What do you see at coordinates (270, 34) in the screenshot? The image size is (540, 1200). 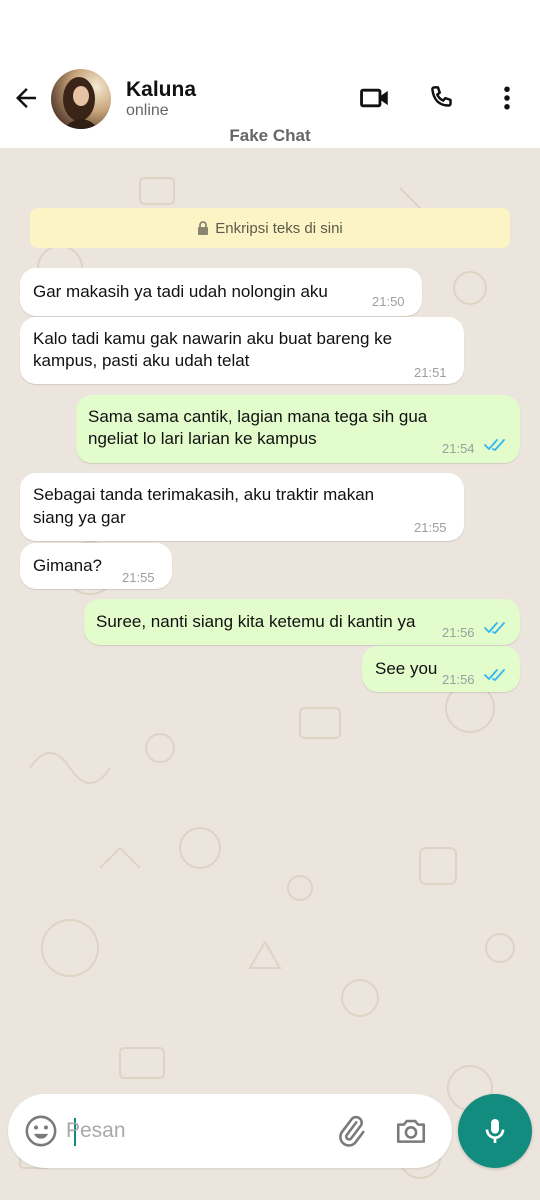 I see `status-bar-area` at bounding box center [270, 34].